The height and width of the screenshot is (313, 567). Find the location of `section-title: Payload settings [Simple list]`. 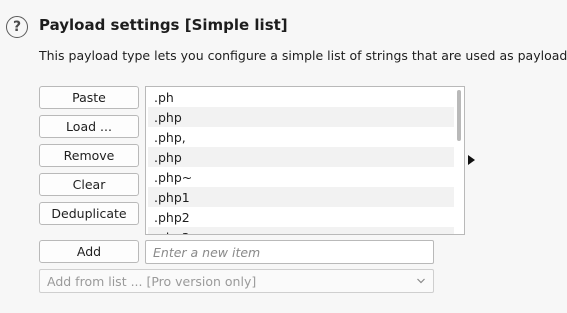

section-title: Payload settings [Simple list] is located at coordinates (163, 25).